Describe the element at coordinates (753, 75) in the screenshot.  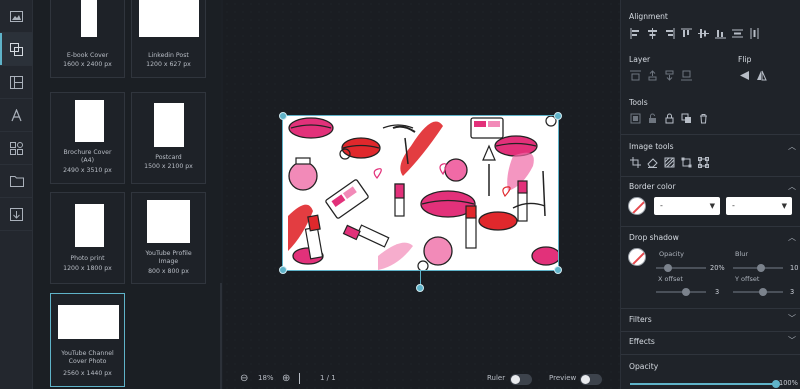
I see `flip-icons` at that location.